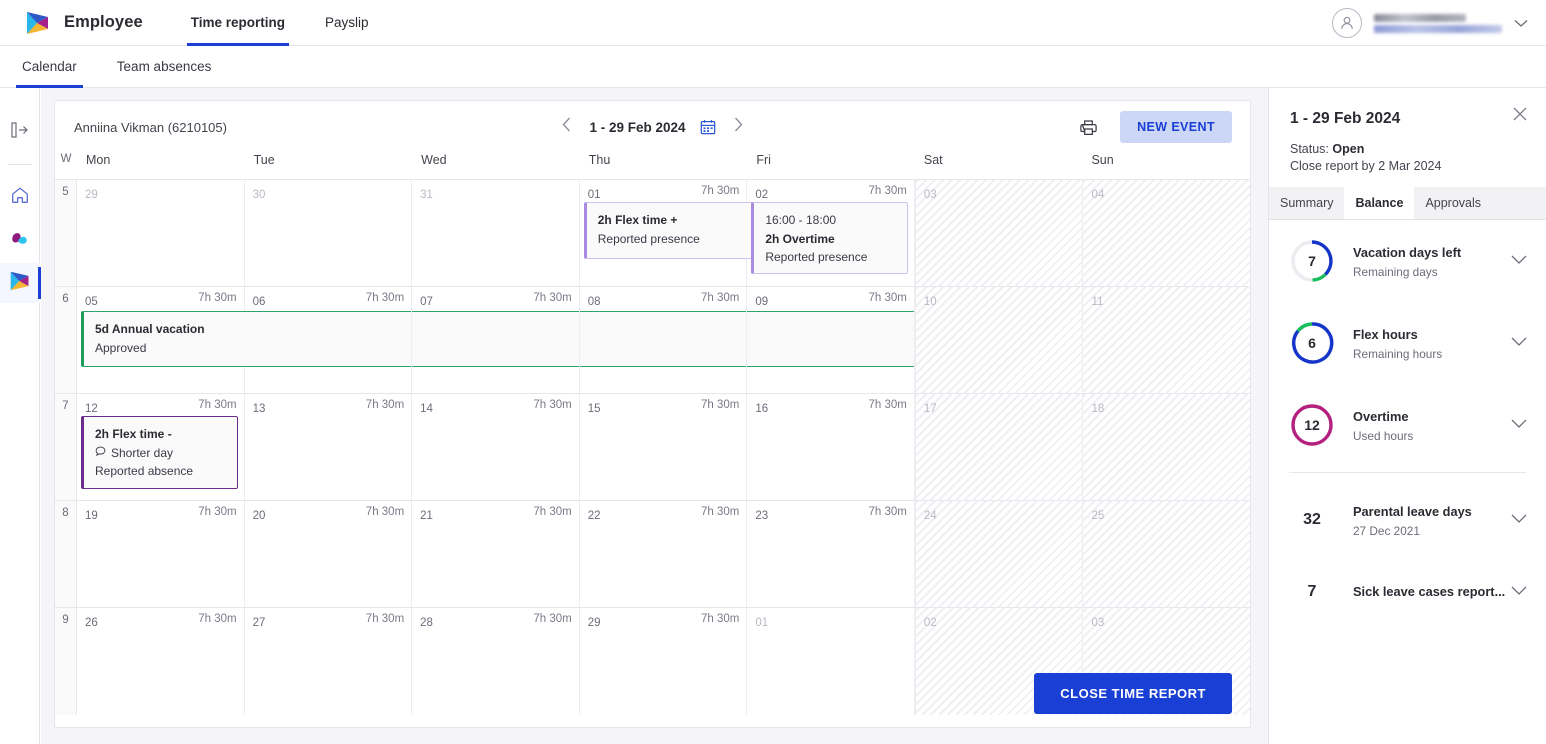 This screenshot has height=744, width=1546. What do you see at coordinates (738, 127) in the screenshot?
I see `chevron-right-icon` at bounding box center [738, 127].